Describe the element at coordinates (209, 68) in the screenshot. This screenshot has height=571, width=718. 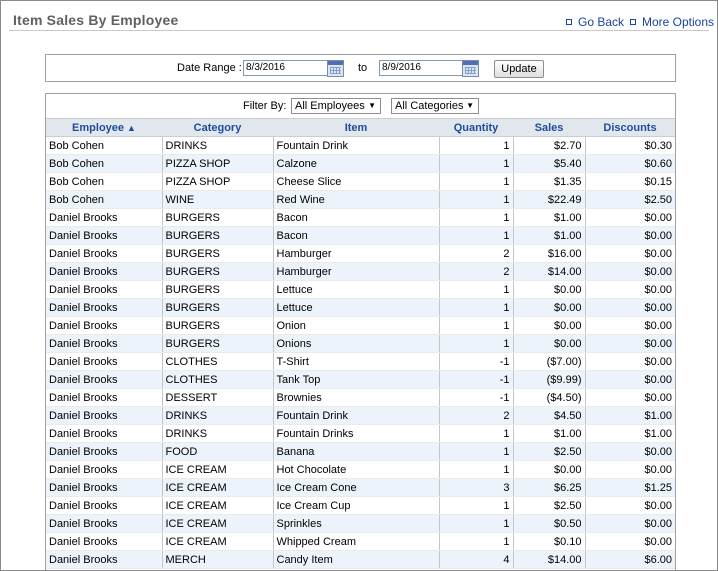
I see `date-range-label: Date Range :` at that location.